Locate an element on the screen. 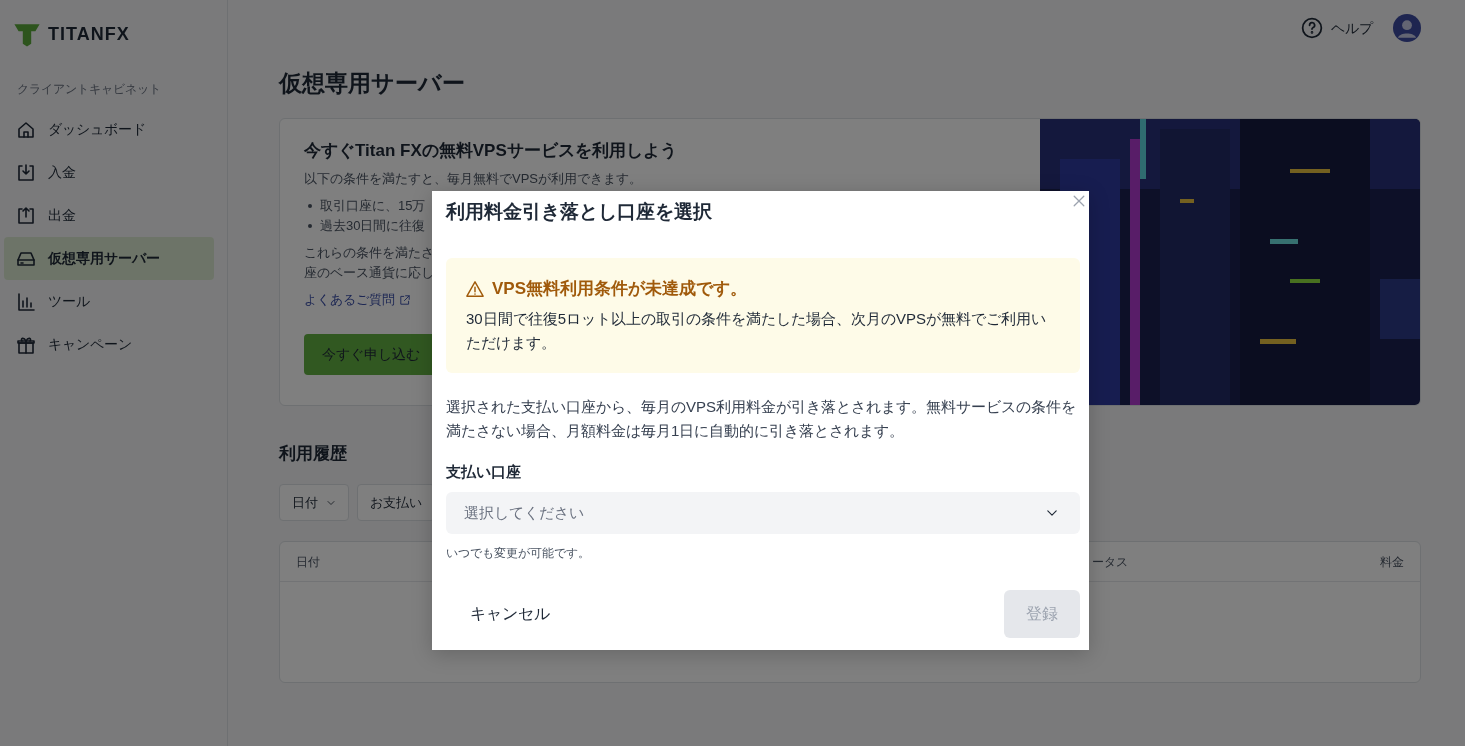  sidebar-item: ツール is located at coordinates (109, 301).